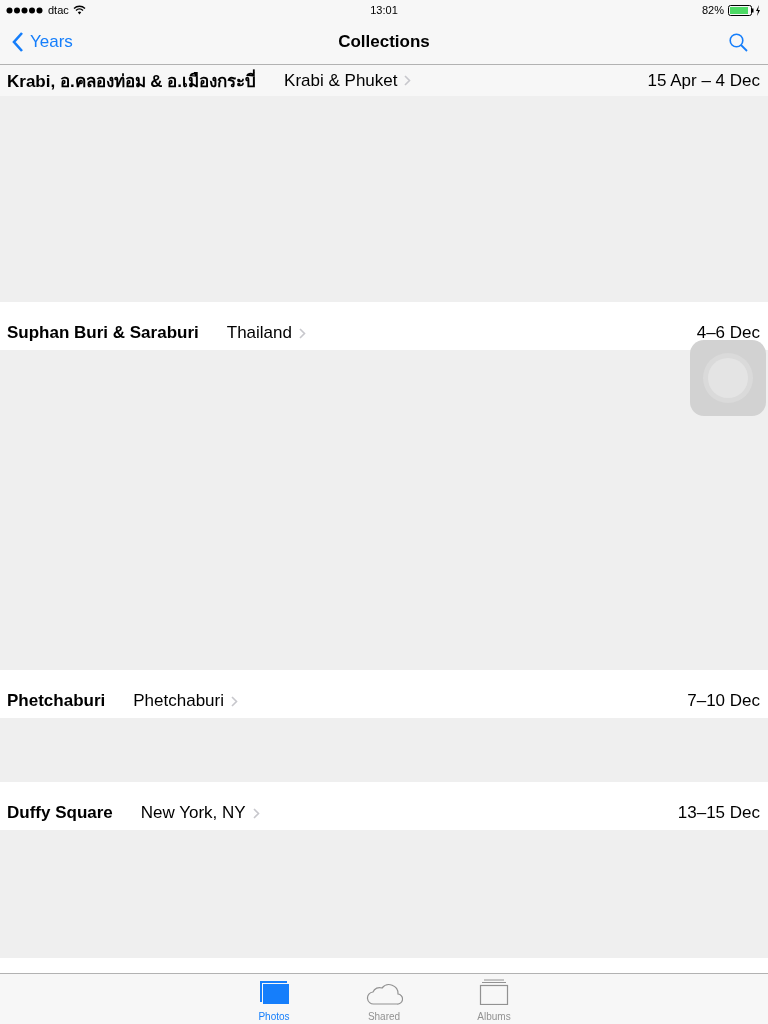 This screenshot has width=768, height=1024. Describe the element at coordinates (58, 10) in the screenshot. I see `carrier-name: dtac` at that location.